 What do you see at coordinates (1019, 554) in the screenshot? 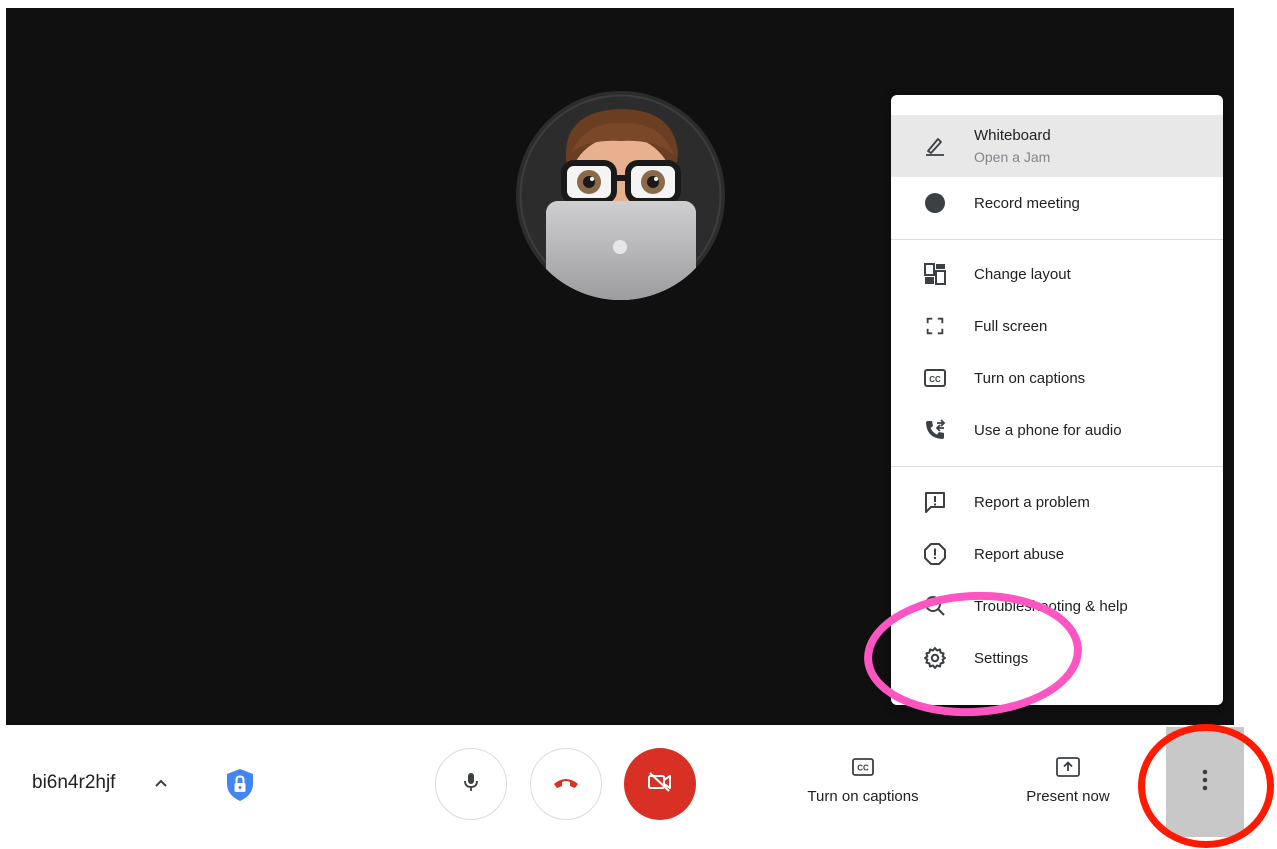
I see `menu-item-label: Report abuse` at bounding box center [1019, 554].